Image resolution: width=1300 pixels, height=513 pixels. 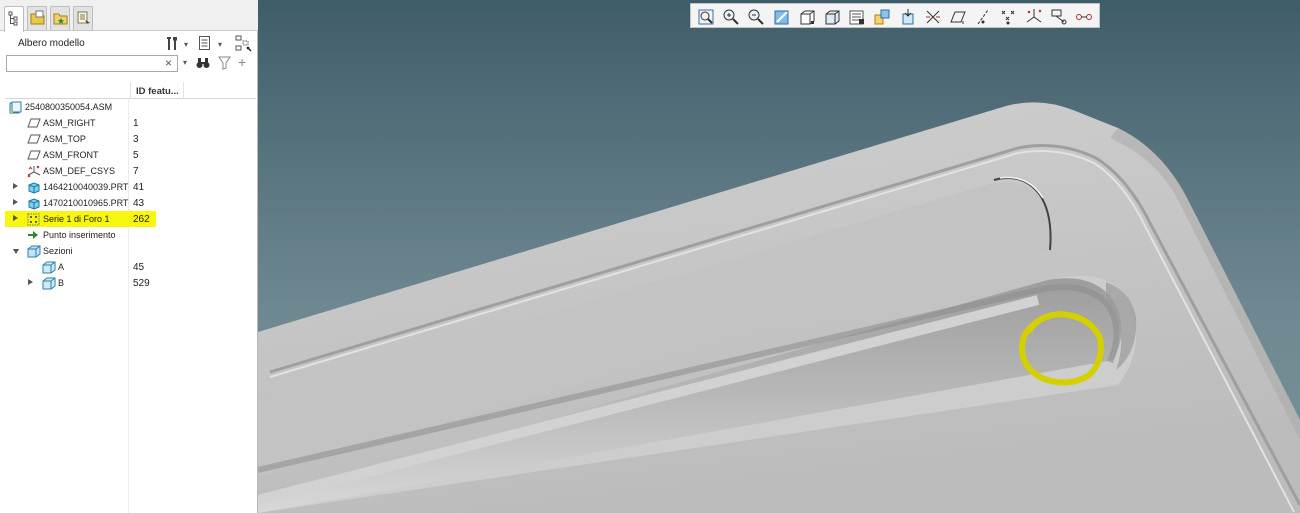 I want to click on csys-display-icon, so click(x=1033, y=16).